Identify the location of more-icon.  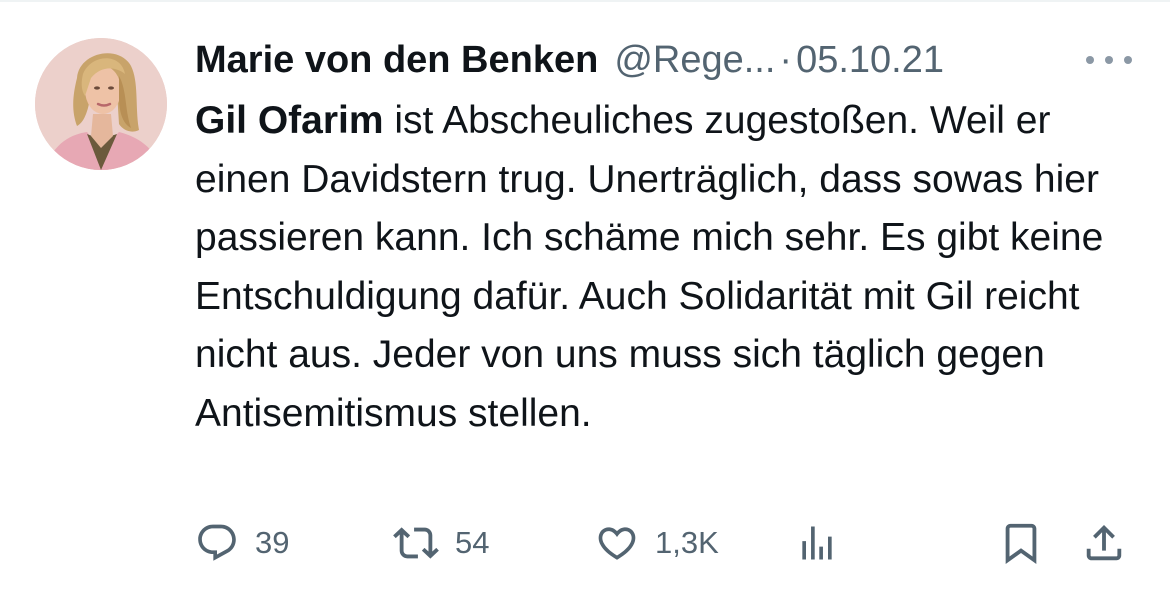
(1109, 60).